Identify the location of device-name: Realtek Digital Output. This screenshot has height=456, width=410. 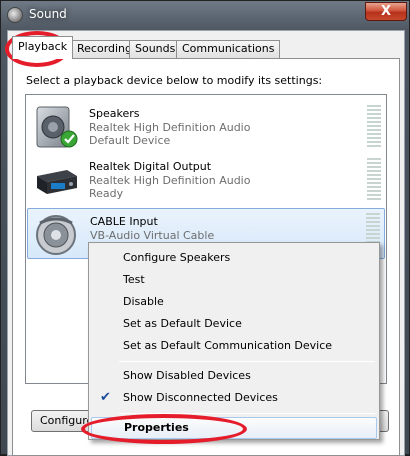
(150, 166).